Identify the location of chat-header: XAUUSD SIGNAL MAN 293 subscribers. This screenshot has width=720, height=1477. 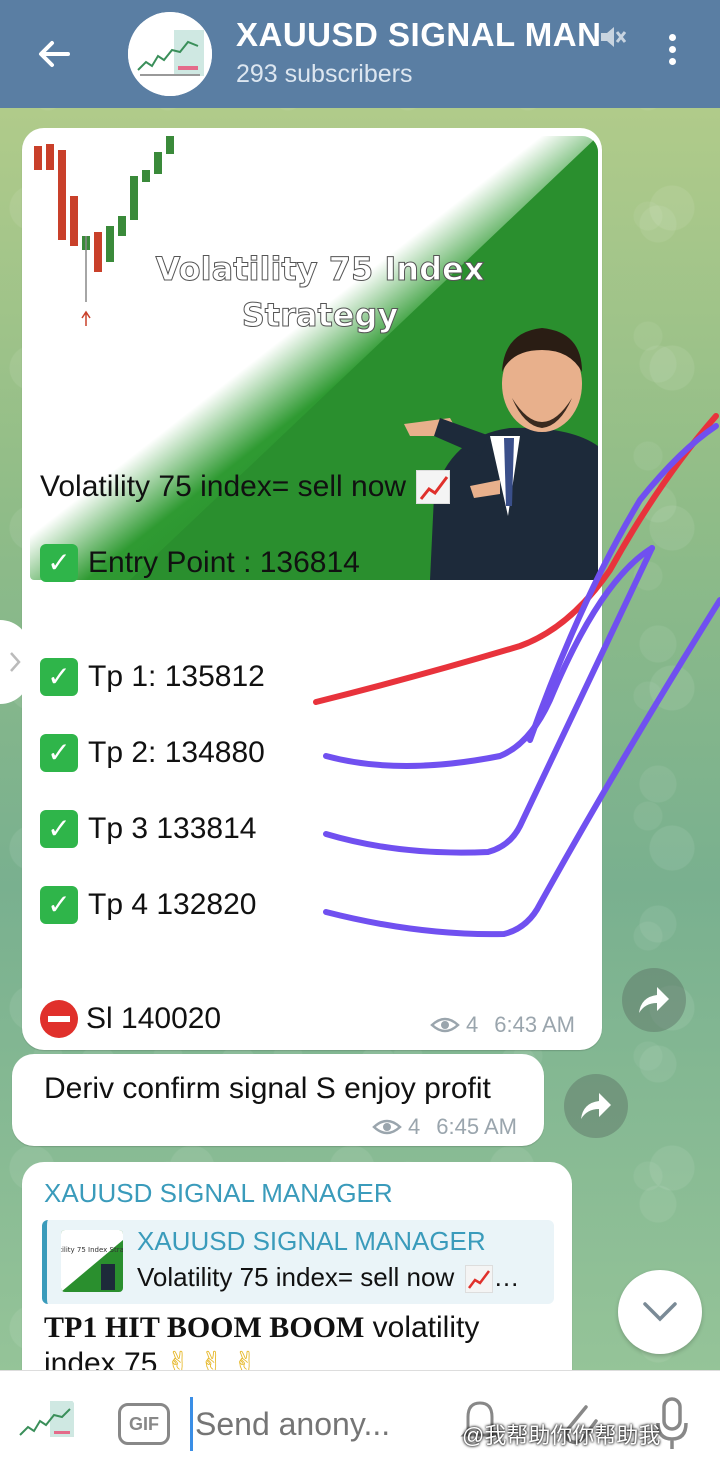
(360, 54).